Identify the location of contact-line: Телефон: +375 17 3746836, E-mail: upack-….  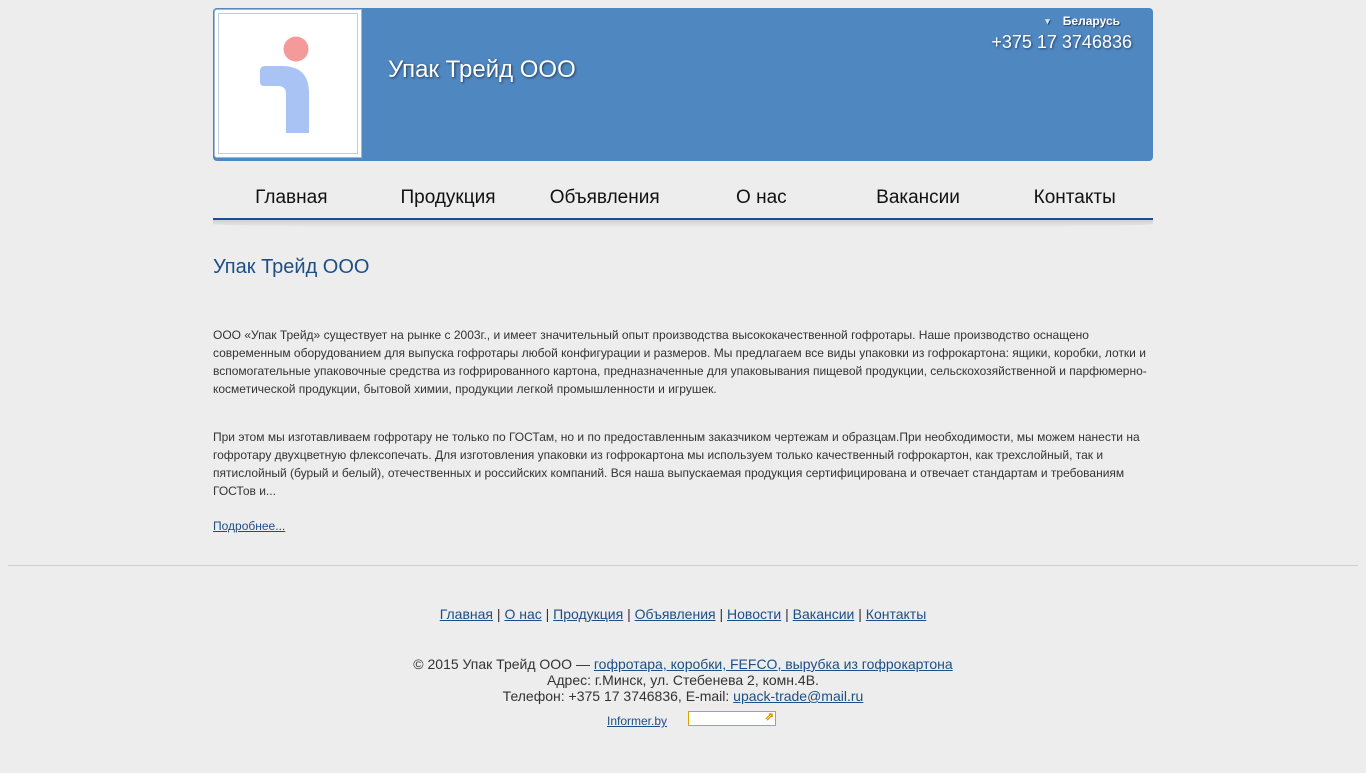
(683, 696).